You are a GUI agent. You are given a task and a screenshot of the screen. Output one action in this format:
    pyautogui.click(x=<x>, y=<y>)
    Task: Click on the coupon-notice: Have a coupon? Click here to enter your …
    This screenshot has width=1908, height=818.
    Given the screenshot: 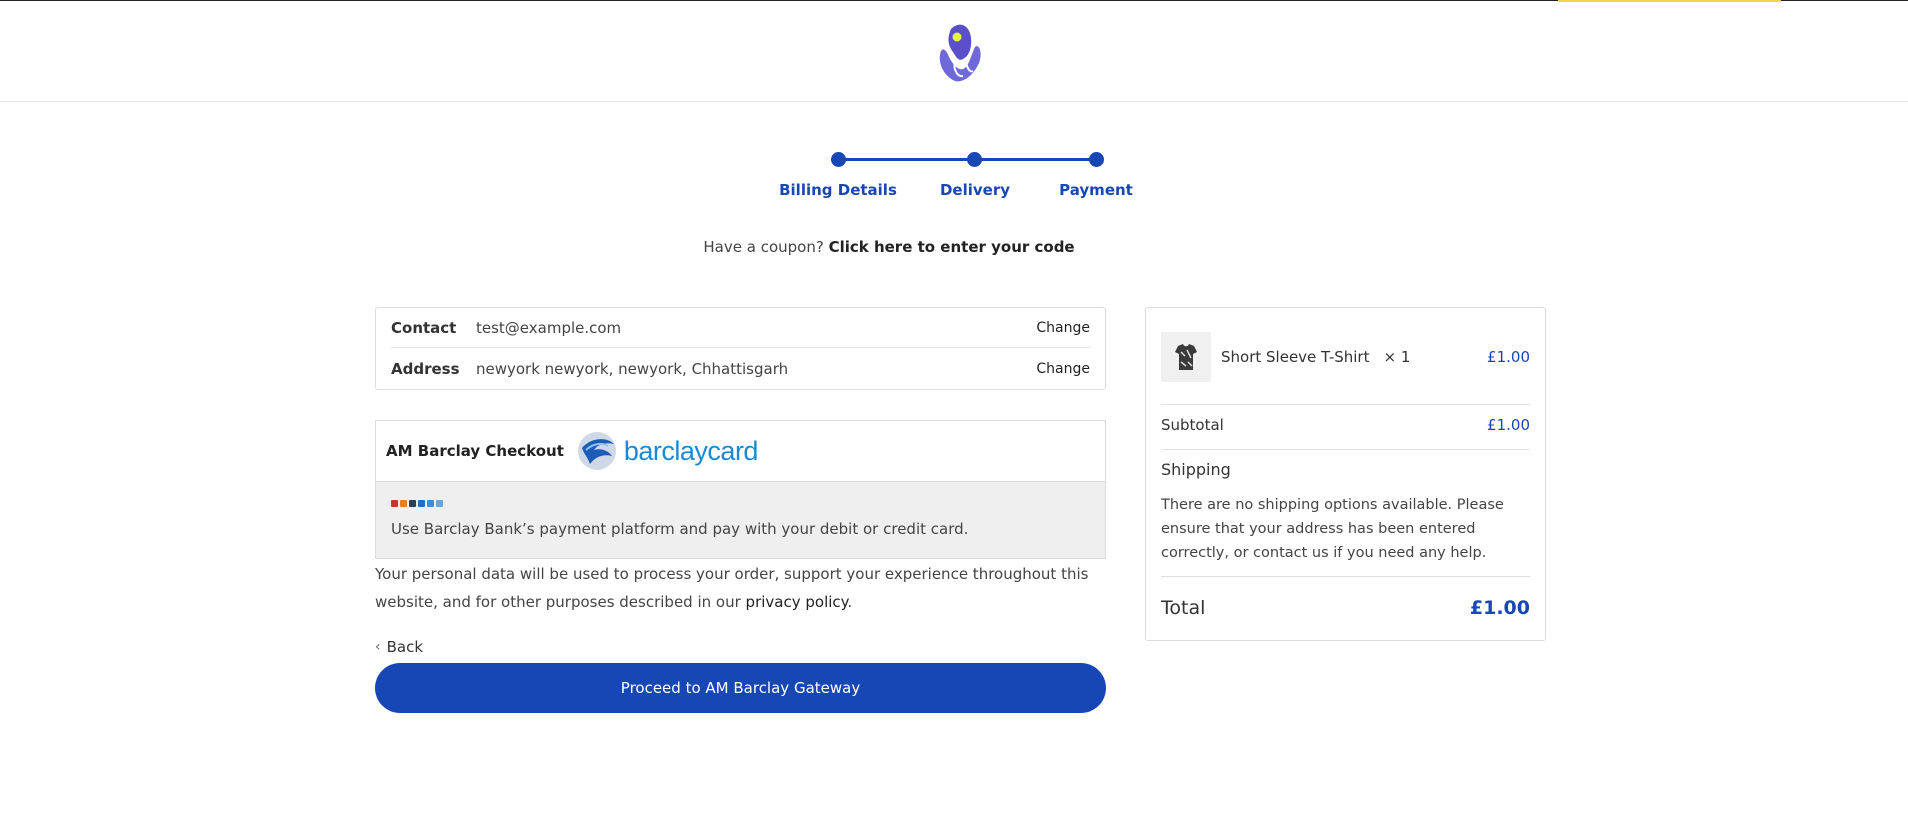 What is the action you would take?
    pyautogui.click(x=889, y=247)
    